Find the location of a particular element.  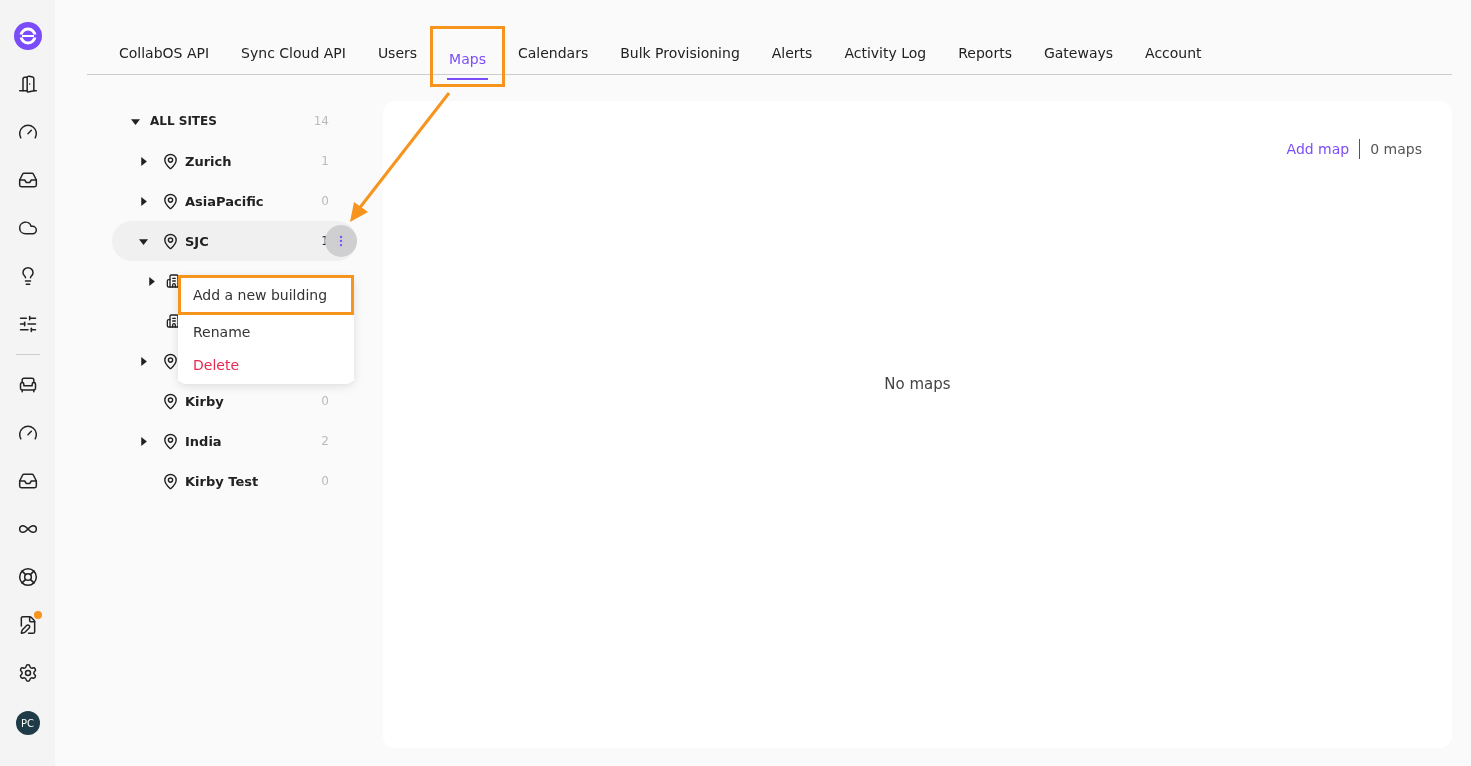

chair-icon is located at coordinates (27, 385).